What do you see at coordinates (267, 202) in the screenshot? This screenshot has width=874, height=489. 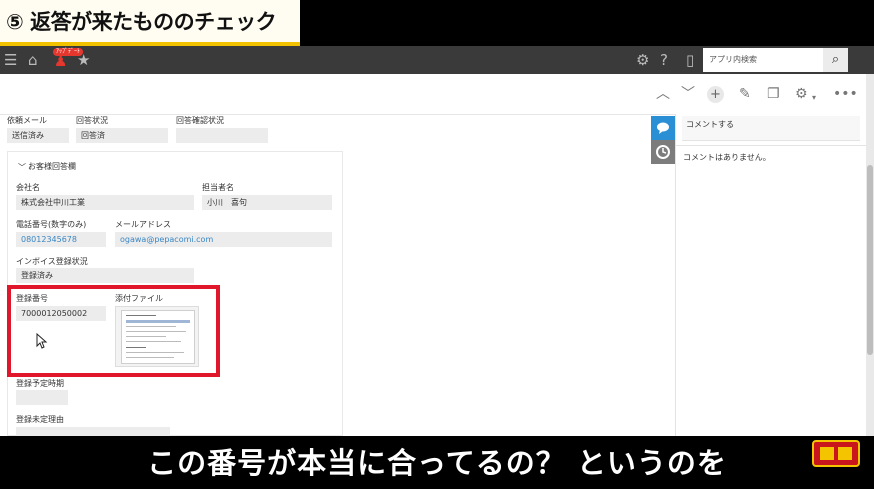 I see `contact-value: 小川 喜句` at bounding box center [267, 202].